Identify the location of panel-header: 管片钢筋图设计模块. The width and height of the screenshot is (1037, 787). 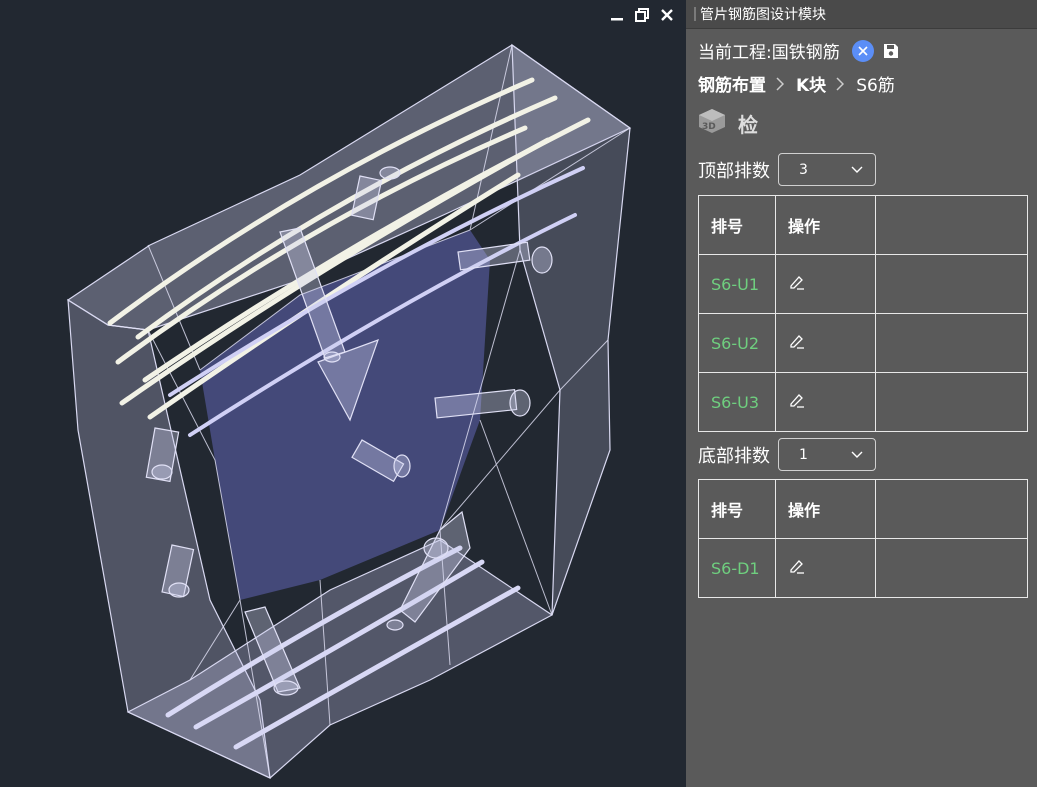
(861, 14).